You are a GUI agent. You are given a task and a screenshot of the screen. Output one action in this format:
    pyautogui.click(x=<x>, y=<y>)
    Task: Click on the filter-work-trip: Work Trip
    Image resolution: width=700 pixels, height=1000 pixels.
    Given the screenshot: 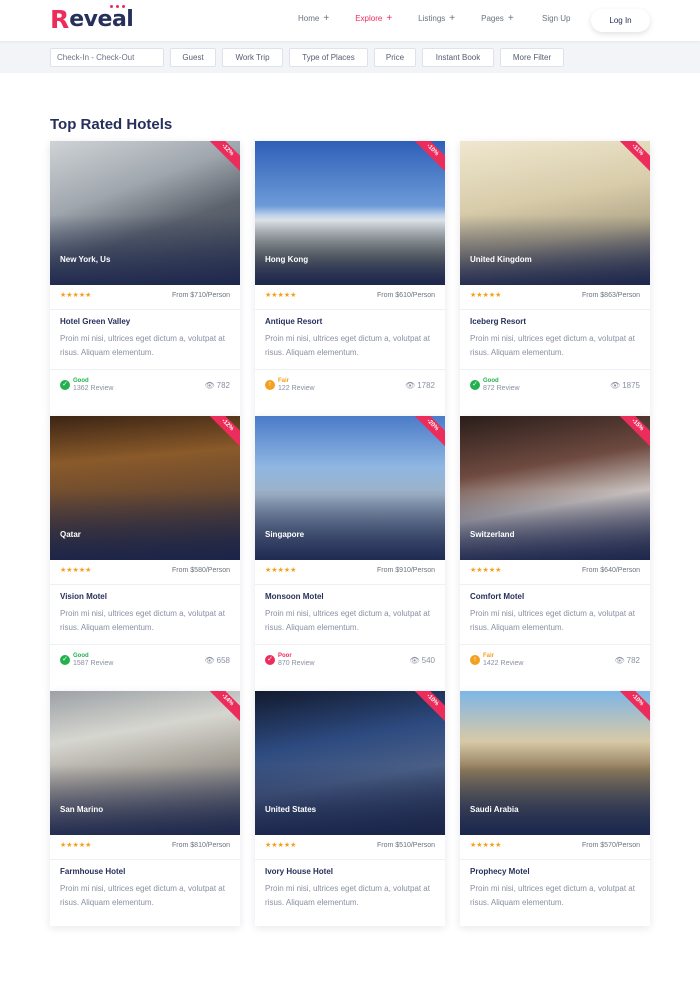 What is the action you would take?
    pyautogui.click(x=252, y=57)
    